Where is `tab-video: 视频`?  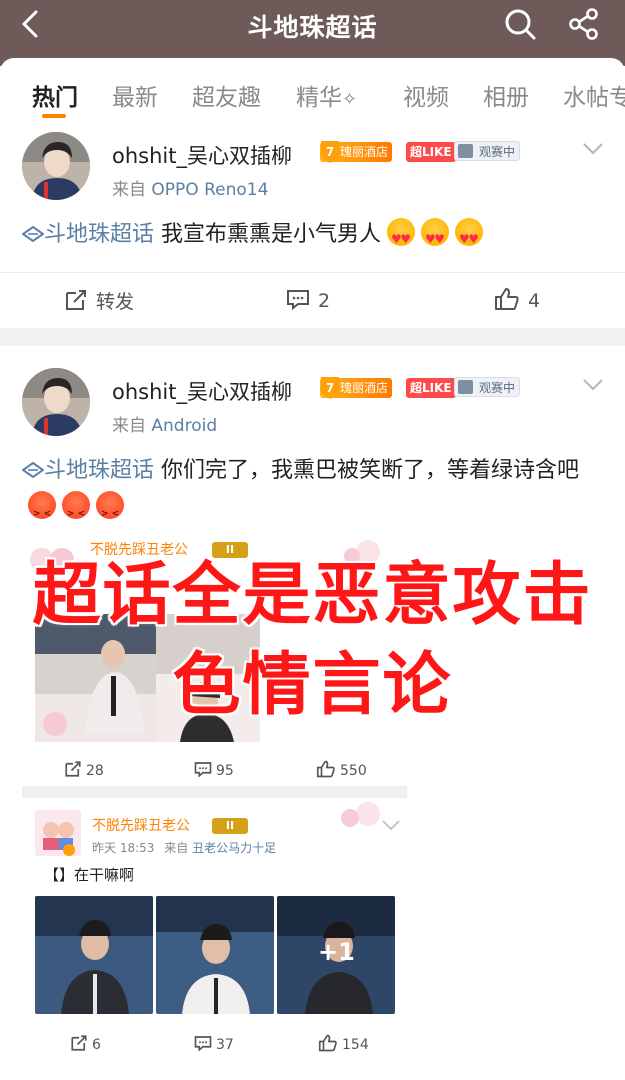
tab-video: 视频 is located at coordinates (426, 95).